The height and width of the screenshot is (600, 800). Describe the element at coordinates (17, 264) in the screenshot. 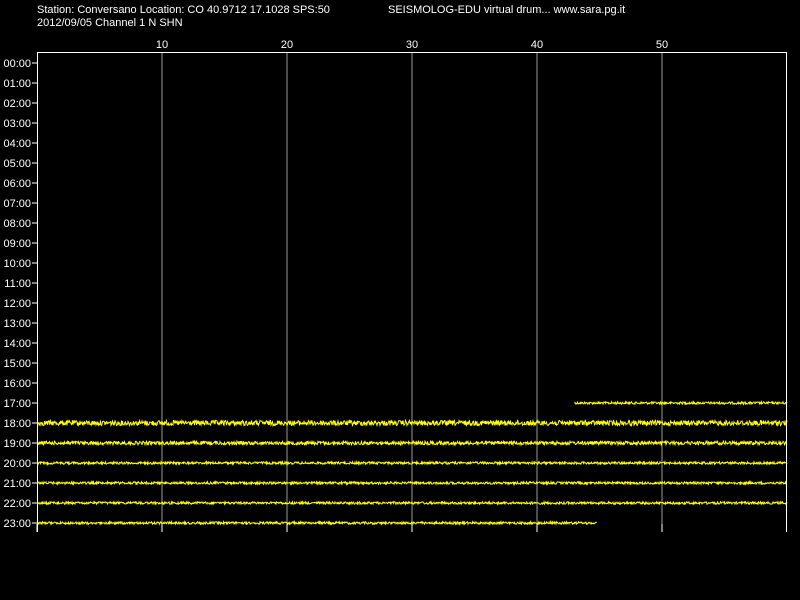

I see `hour-label-1000: 10:00` at that location.